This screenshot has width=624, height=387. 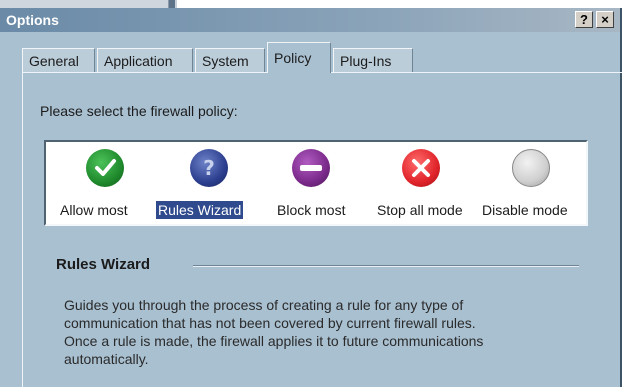 I want to click on minus-icon, so click(x=311, y=168).